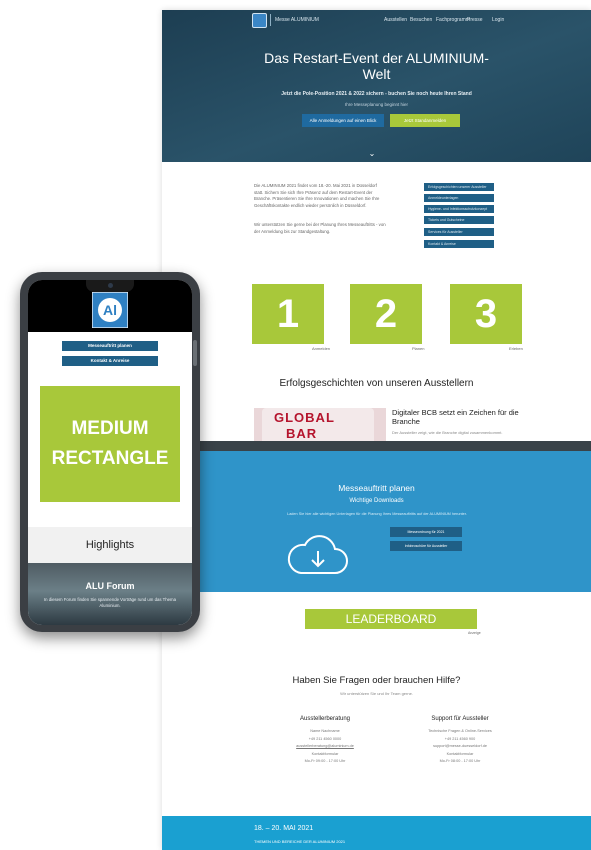 The width and height of the screenshot is (591, 850). What do you see at coordinates (443, 197) in the screenshot?
I see `side-button-label: Anmeldeunterlagen` at bounding box center [443, 197].